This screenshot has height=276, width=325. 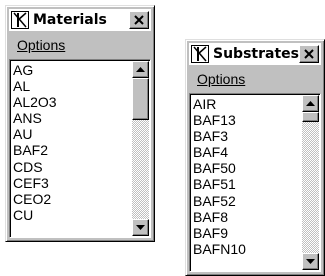 I want to click on window-title: Substrates, so click(x=256, y=54).